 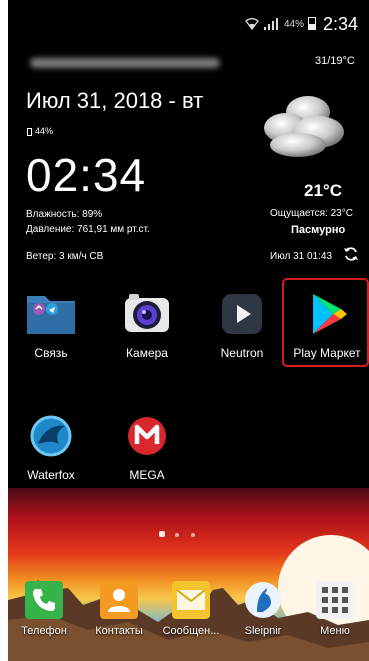 I want to click on update-time: Июл 31 01:43, so click(x=301, y=256).